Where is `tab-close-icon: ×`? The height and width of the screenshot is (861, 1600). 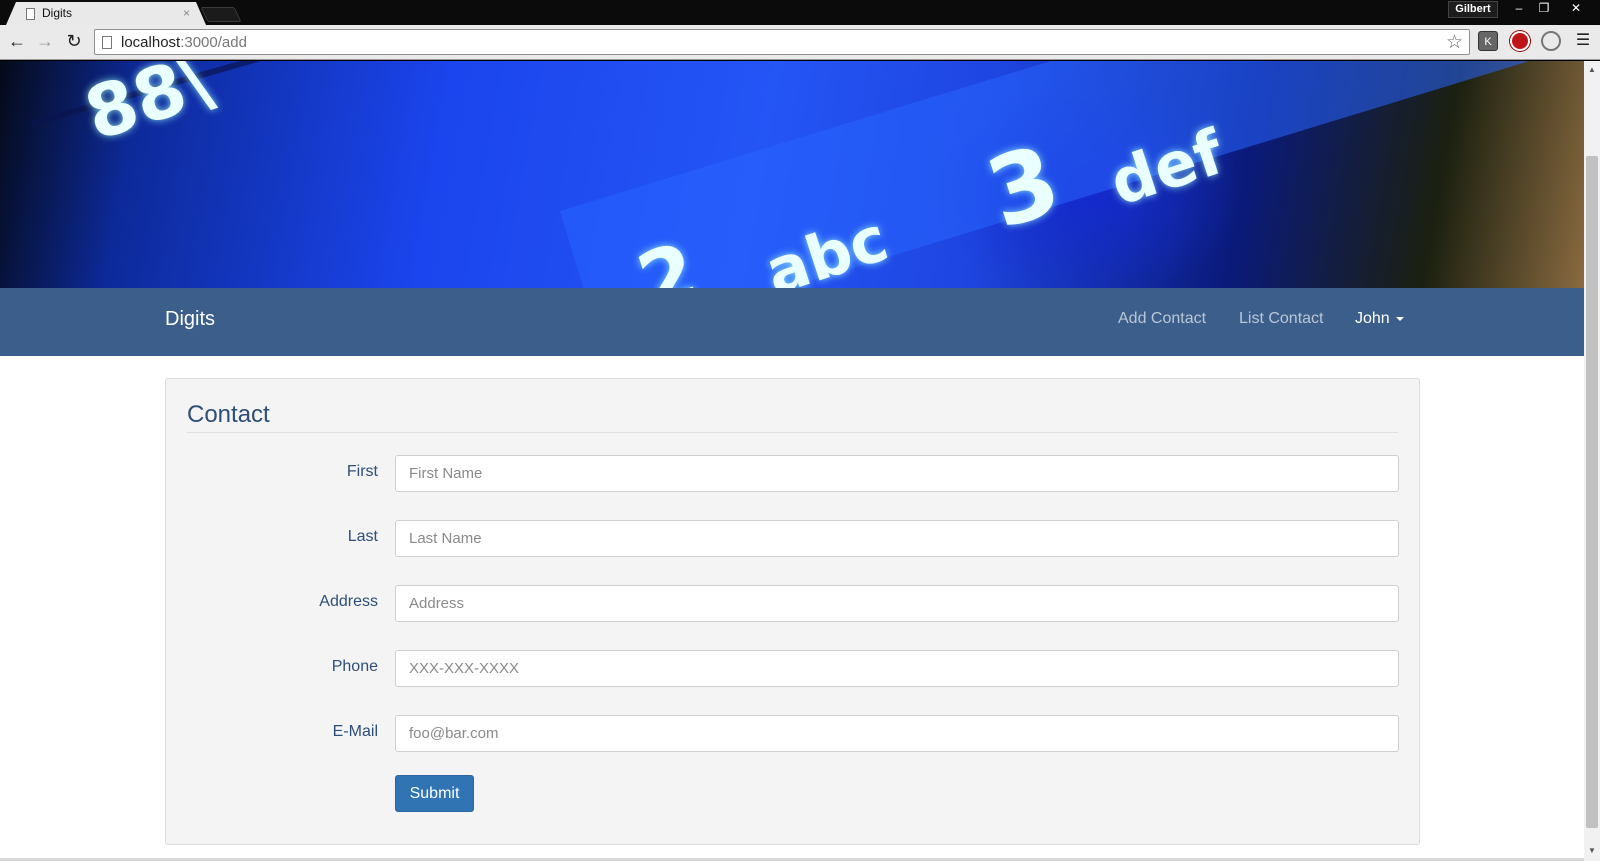 tab-close-icon: × is located at coordinates (186, 13).